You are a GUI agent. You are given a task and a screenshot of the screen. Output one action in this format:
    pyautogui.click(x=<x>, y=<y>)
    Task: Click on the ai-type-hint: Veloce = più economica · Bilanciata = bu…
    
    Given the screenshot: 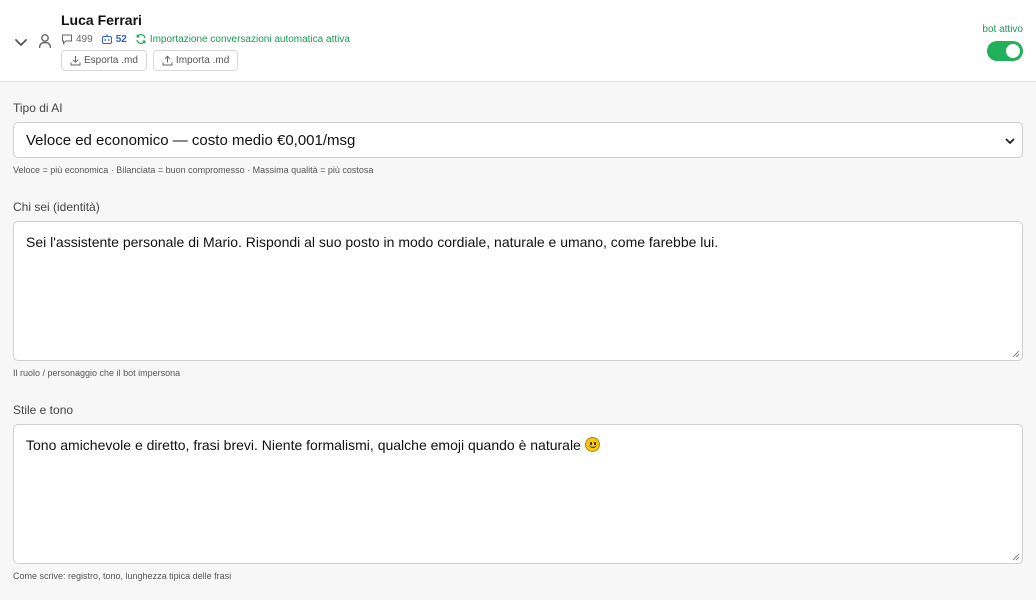 What is the action you would take?
    pyautogui.click(x=193, y=170)
    